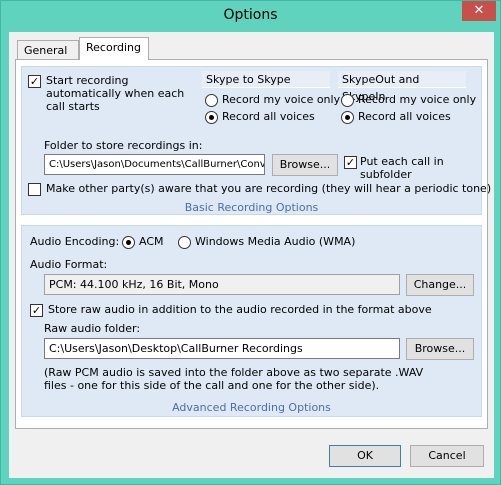  I want to click on wma-label: Windows Media Audio (WMA), so click(275, 241).